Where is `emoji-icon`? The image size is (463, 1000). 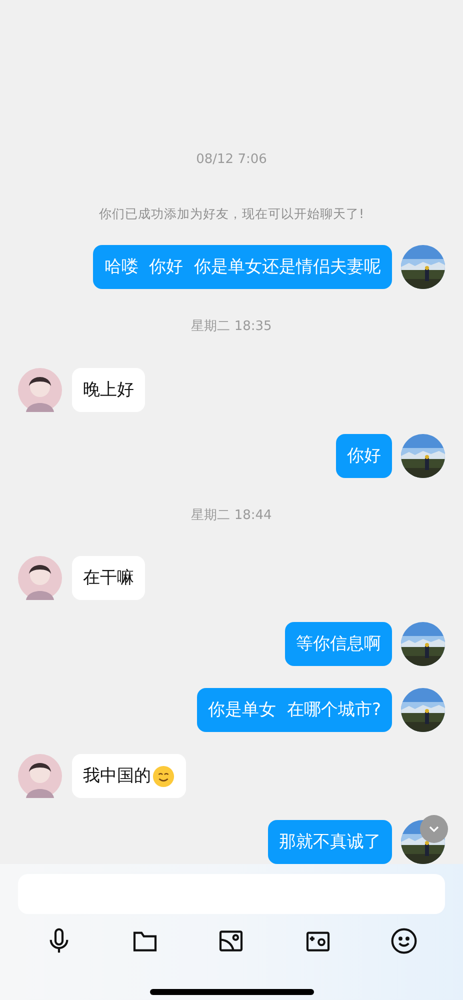
emoji-icon is located at coordinates (404, 941).